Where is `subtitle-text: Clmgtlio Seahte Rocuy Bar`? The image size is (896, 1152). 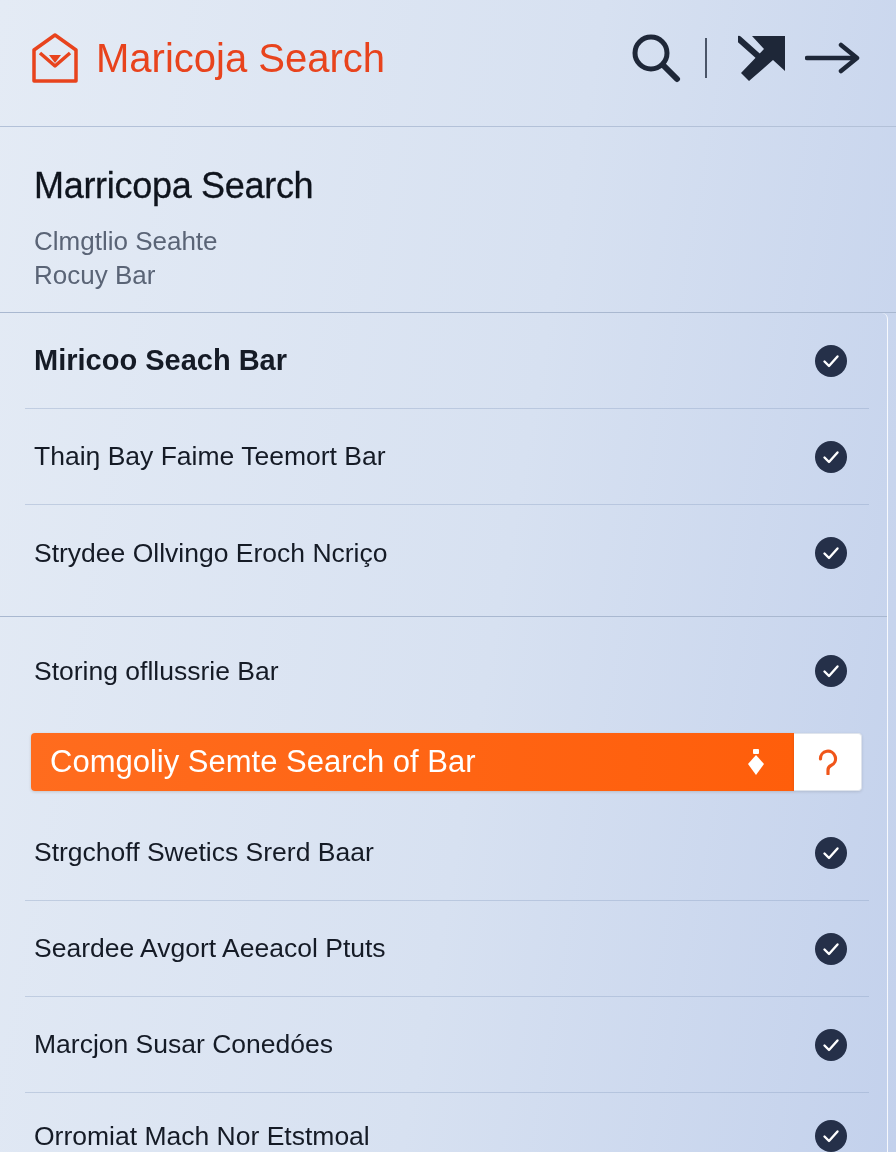
subtitle-text: Clmgtlio Seahte Rocuy Bar is located at coordinates (126, 258).